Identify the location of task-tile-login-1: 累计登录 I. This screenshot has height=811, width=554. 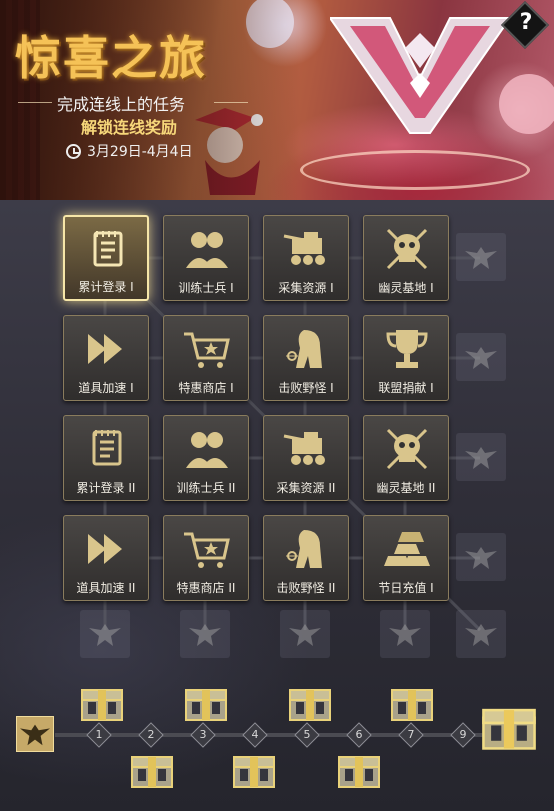
(106, 258).